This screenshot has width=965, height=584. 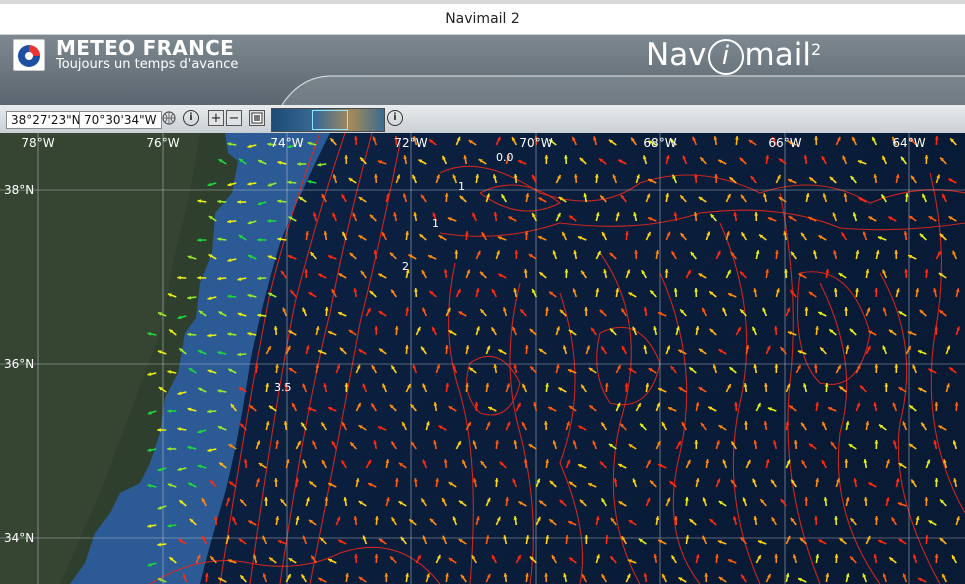 I want to click on coord-info-icon: i, so click(x=191, y=118).